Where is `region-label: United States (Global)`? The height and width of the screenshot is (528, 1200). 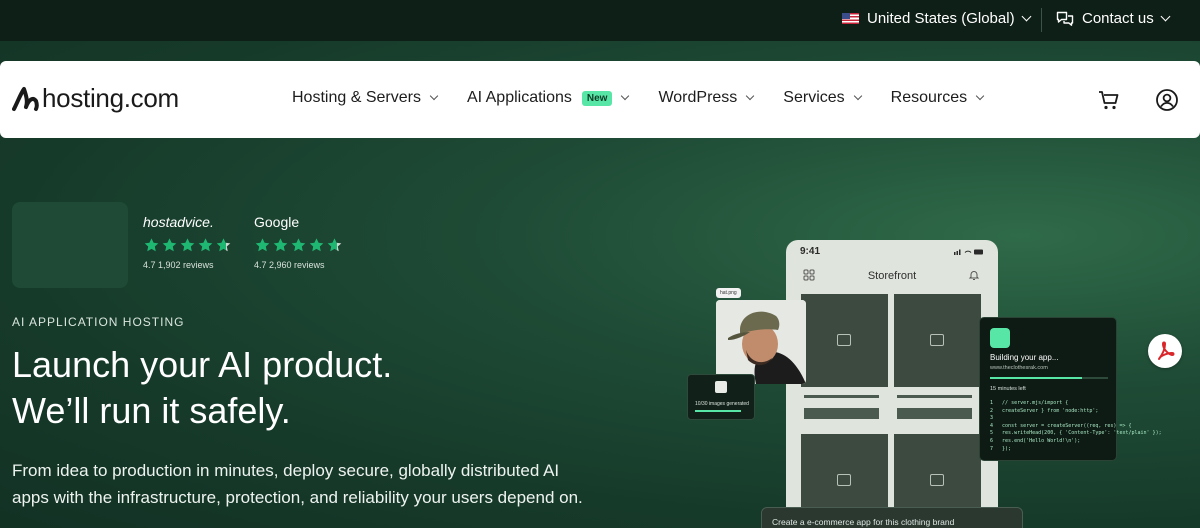 region-label: United States (Global) is located at coordinates (941, 18).